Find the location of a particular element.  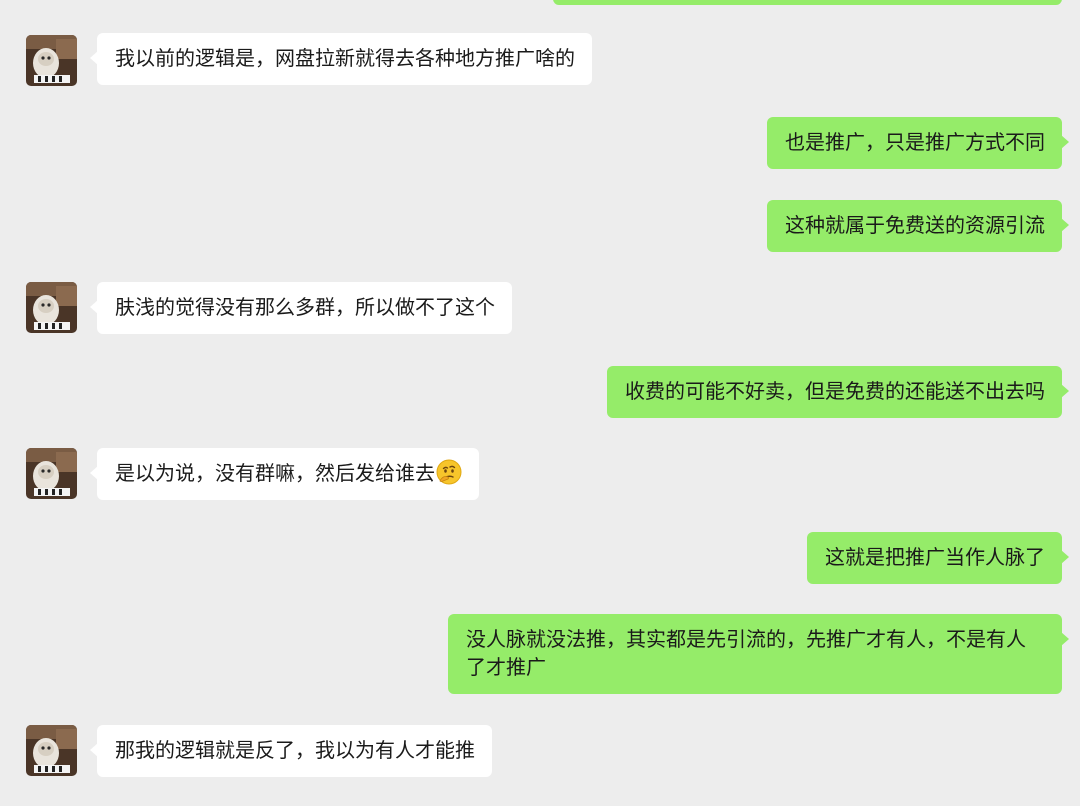

message-bubble-incoming: 是以为说，没有群嘛，然后发给谁去 is located at coordinates (284, 474).